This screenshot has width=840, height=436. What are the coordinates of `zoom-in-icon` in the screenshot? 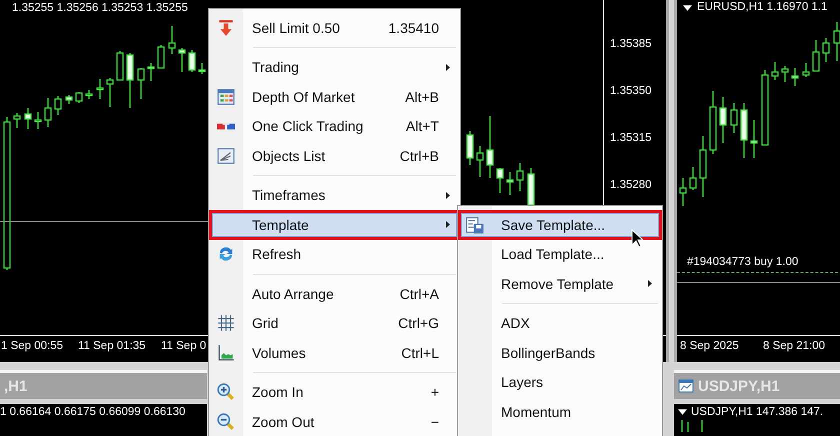 It's located at (226, 392).